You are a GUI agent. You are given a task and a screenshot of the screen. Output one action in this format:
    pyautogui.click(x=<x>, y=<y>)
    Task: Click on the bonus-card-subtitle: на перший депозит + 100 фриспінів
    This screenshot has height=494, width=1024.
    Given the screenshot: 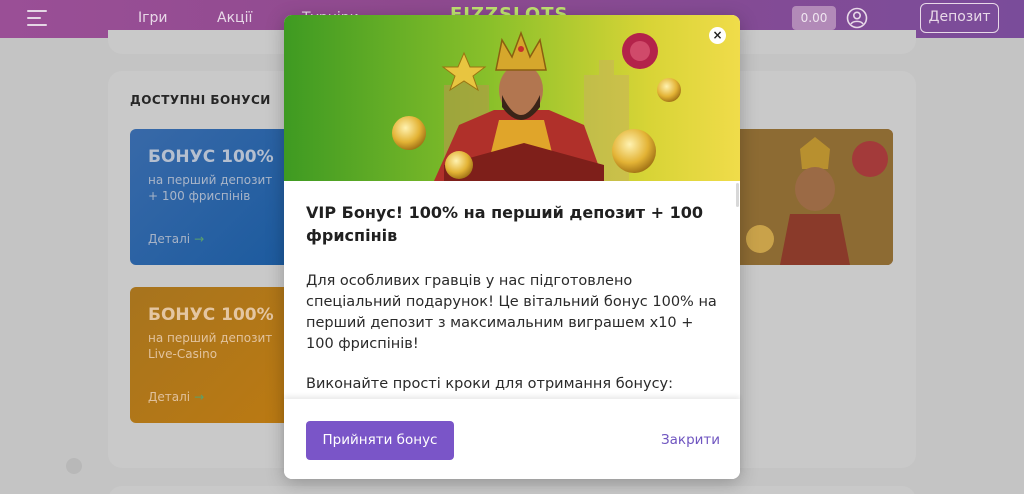 What is the action you would take?
    pyautogui.click(x=210, y=188)
    